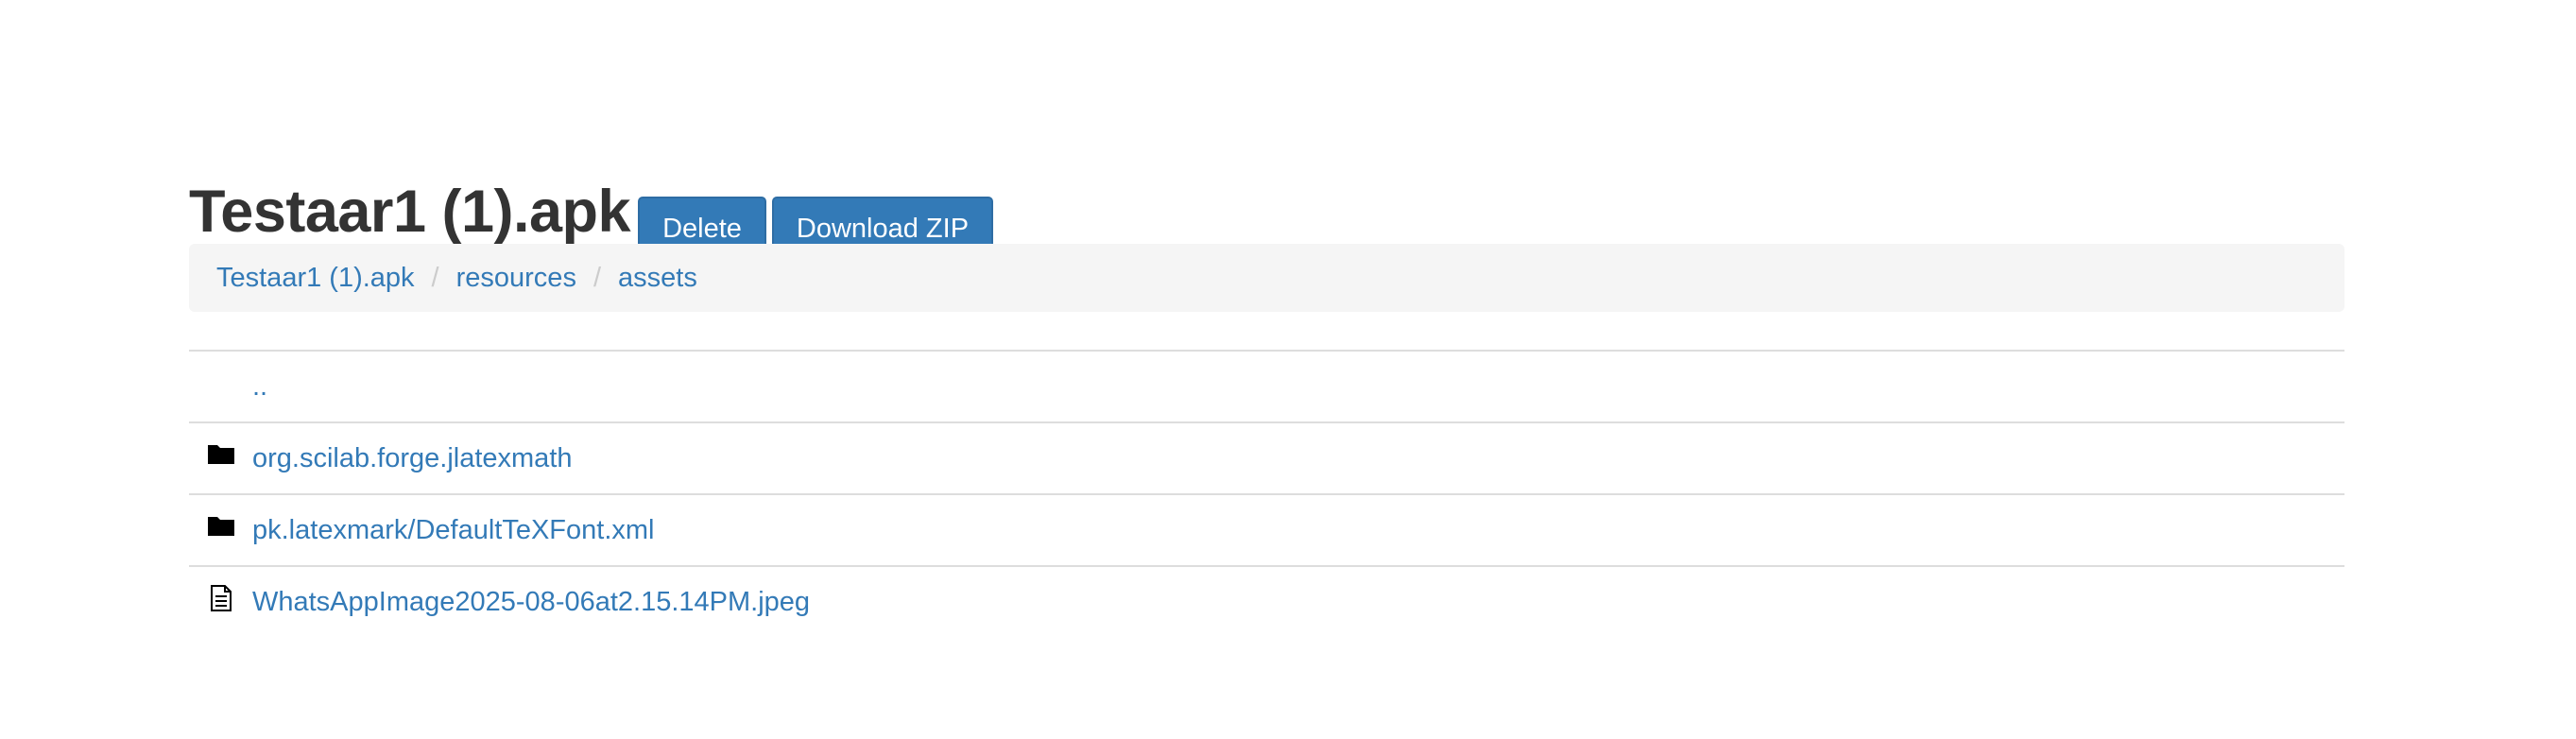 This screenshot has height=739, width=2576. Describe the element at coordinates (657, 278) in the screenshot. I see `breadcrumb-item-assets: assets` at that location.